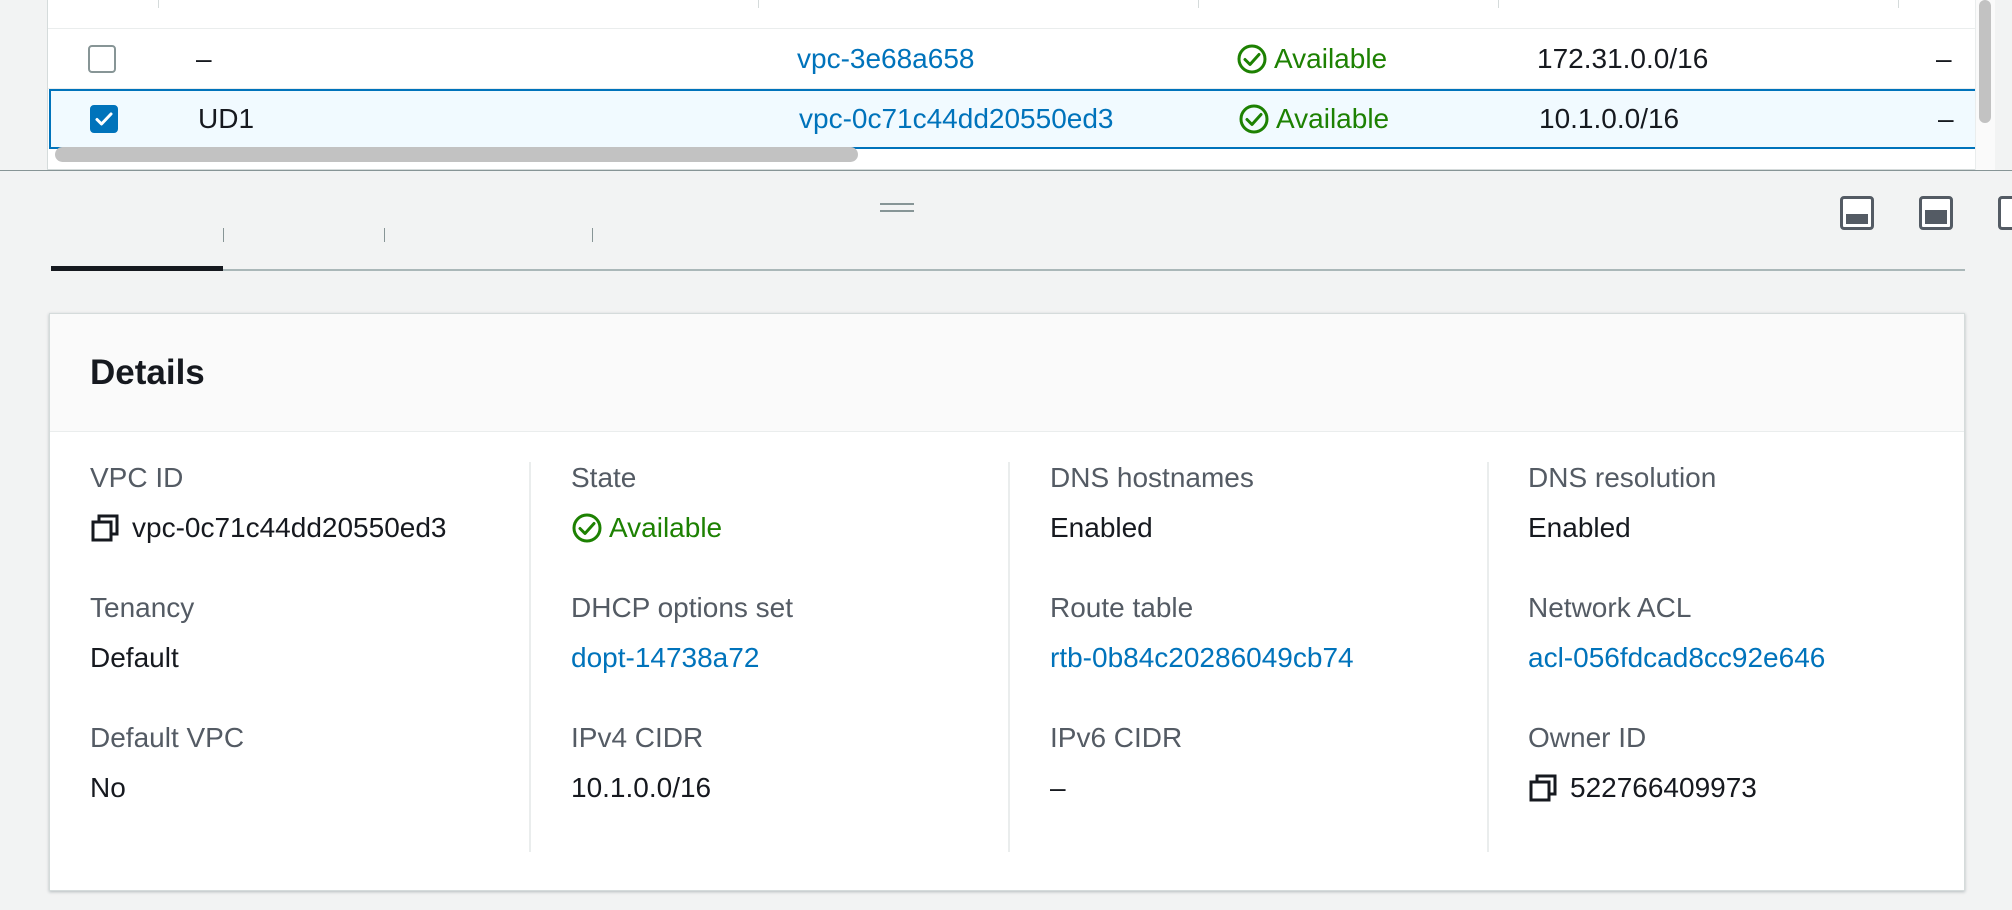 The width and height of the screenshot is (2012, 910). What do you see at coordinates (1007, 373) in the screenshot?
I see `details-header: Details` at bounding box center [1007, 373].